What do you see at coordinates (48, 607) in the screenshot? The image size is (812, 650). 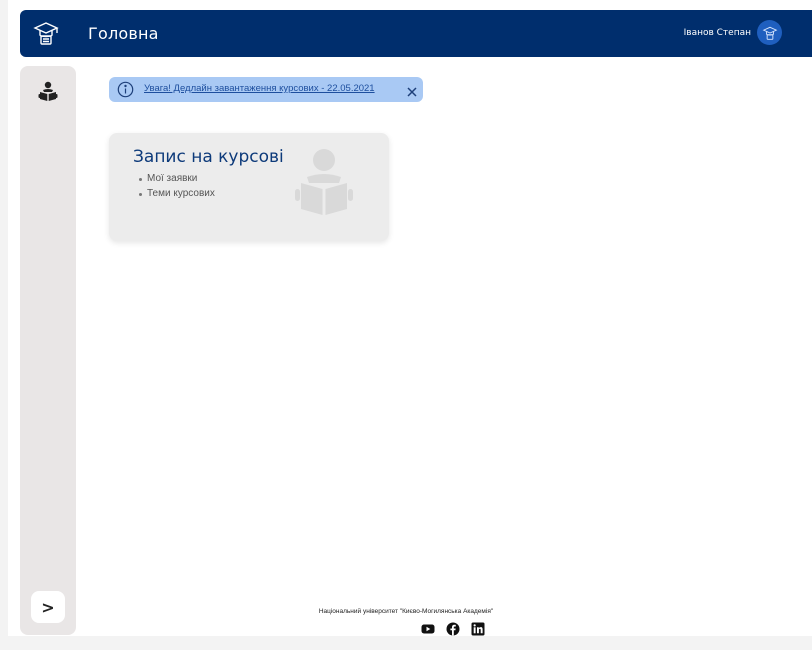 I see `expand-sidebar-button: >` at bounding box center [48, 607].